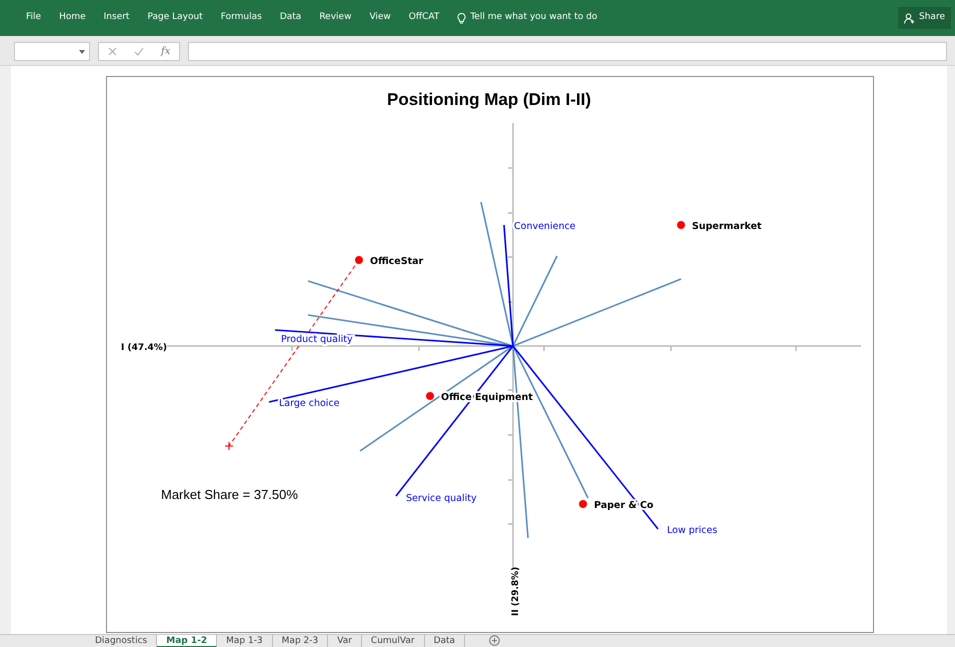  I want to click on ribbon-tab: OffCAT, so click(425, 18).